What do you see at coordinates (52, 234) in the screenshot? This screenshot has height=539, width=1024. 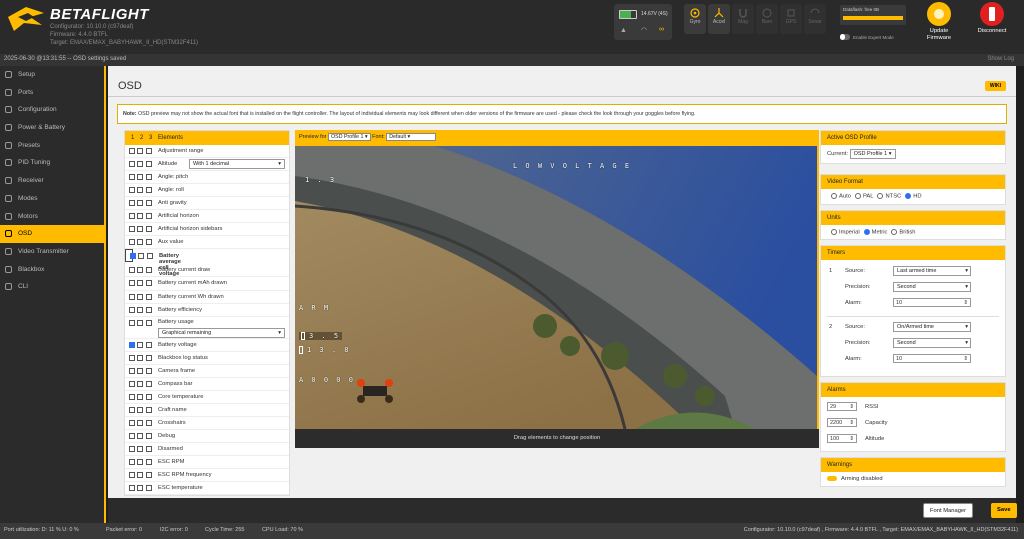 I see `nav-osd: OSD` at bounding box center [52, 234].